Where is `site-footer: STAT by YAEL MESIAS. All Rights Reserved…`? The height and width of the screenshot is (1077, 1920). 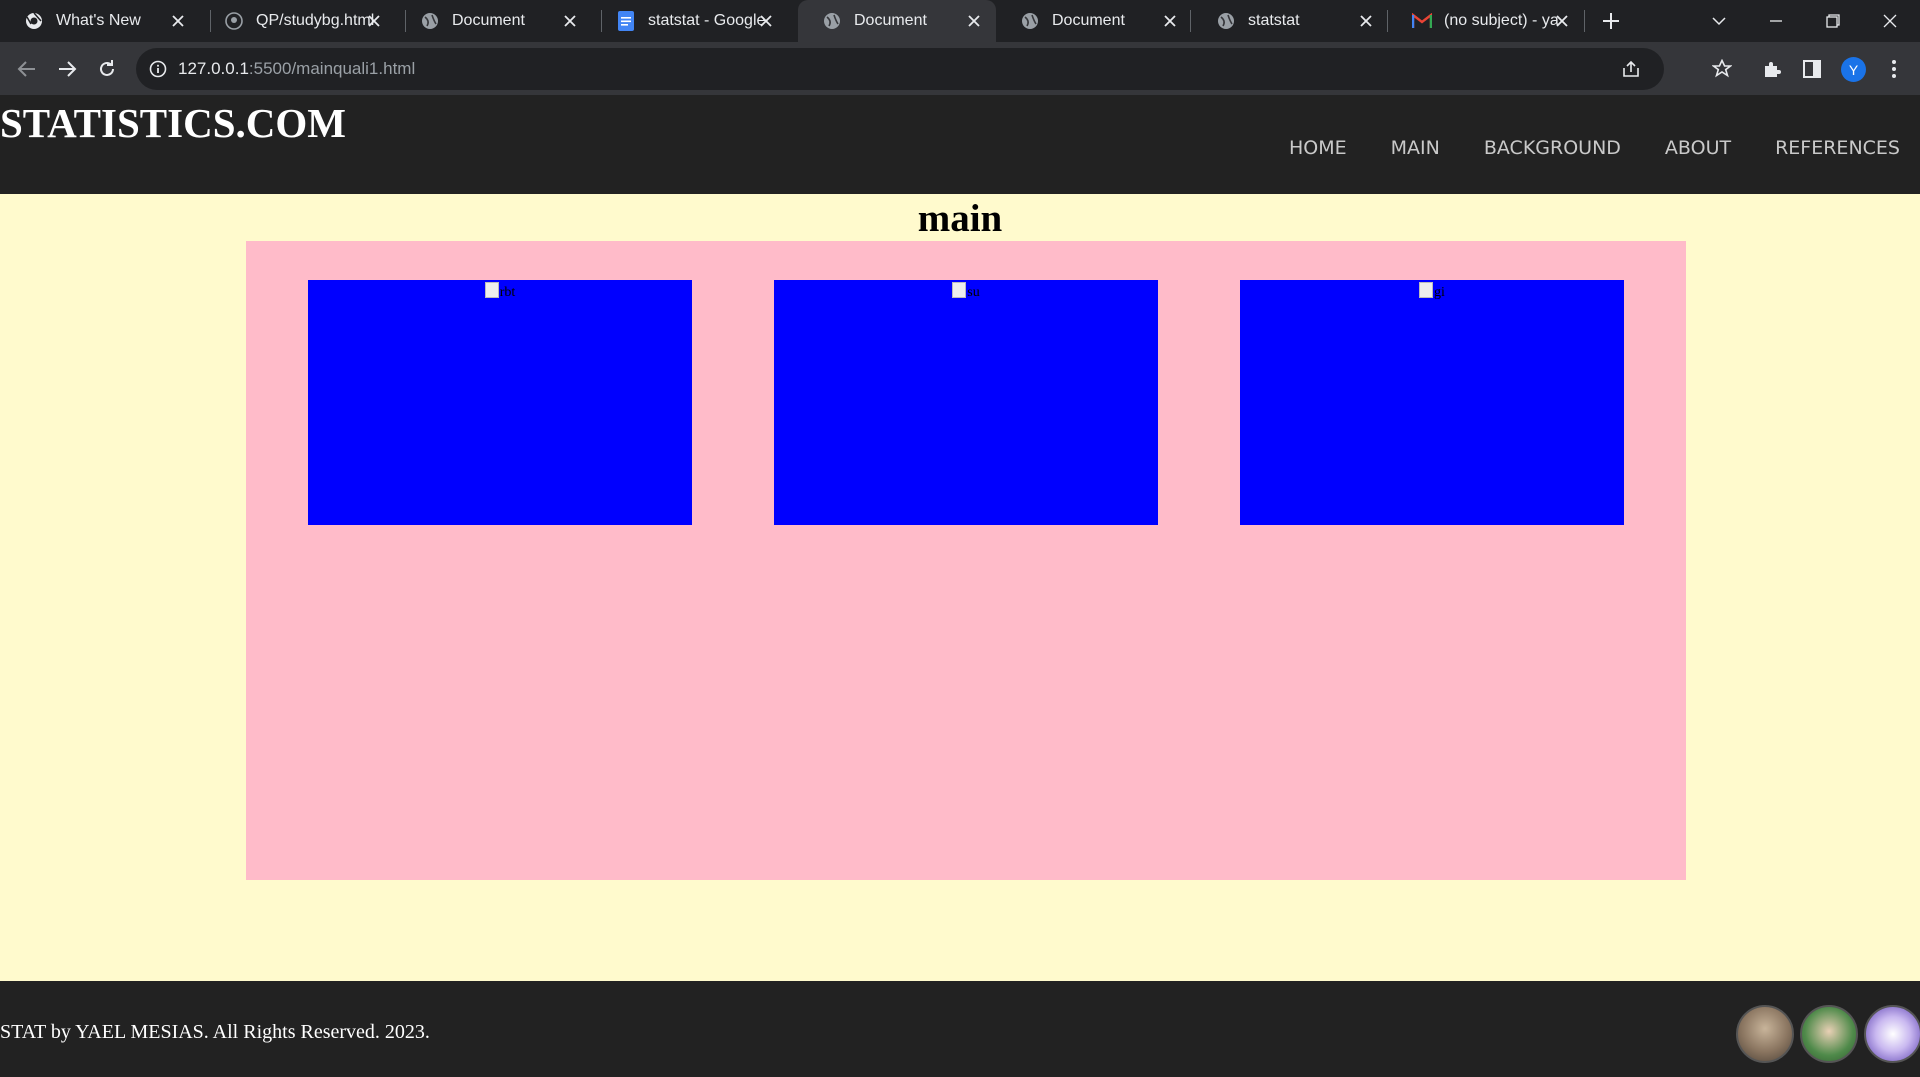
site-footer: STAT by YAEL MESIAS. All Rights Reserved… is located at coordinates (960, 1029).